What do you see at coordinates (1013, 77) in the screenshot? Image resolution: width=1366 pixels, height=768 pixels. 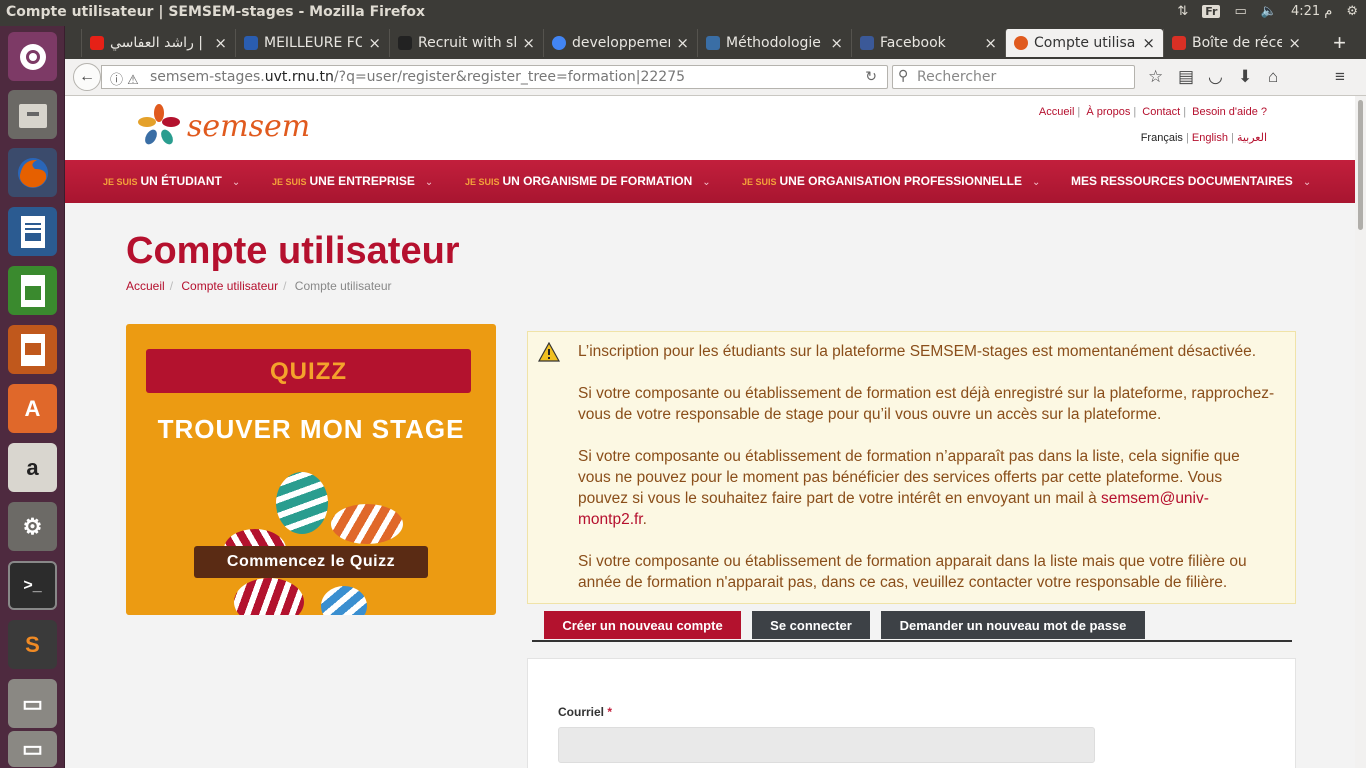 I see `search-input: ⚲ Rechercher` at bounding box center [1013, 77].